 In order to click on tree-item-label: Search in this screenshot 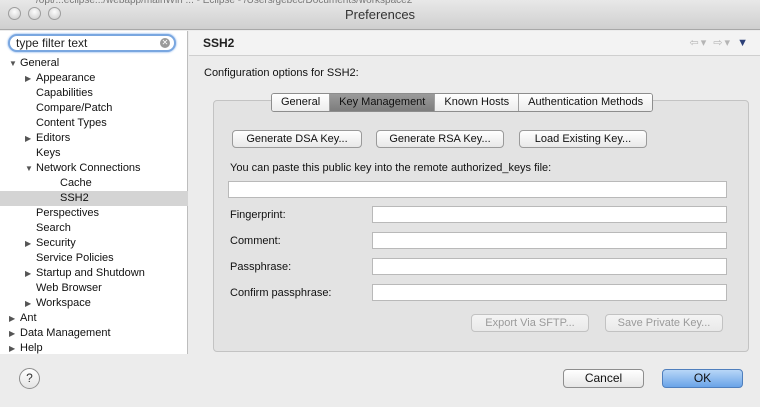, I will do `click(53, 228)`.